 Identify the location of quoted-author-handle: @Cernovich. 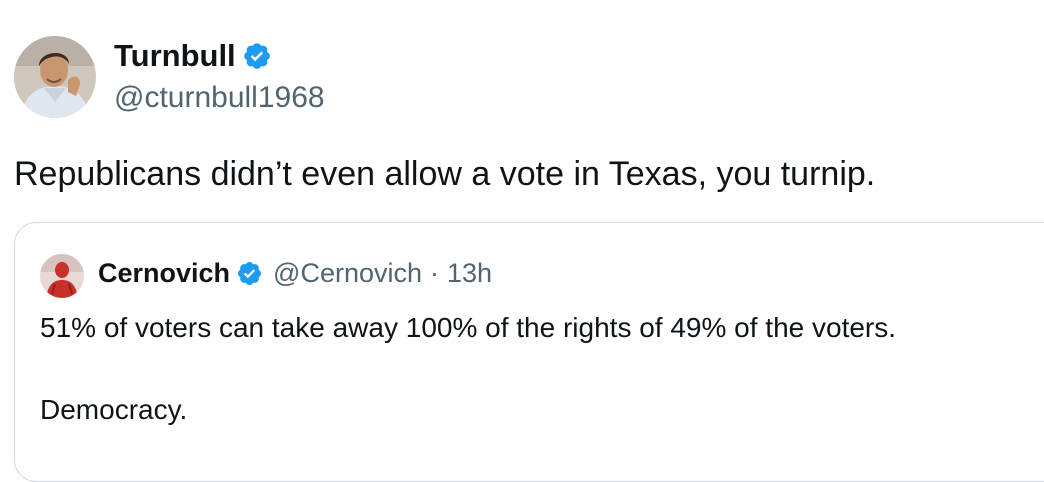
(347, 273).